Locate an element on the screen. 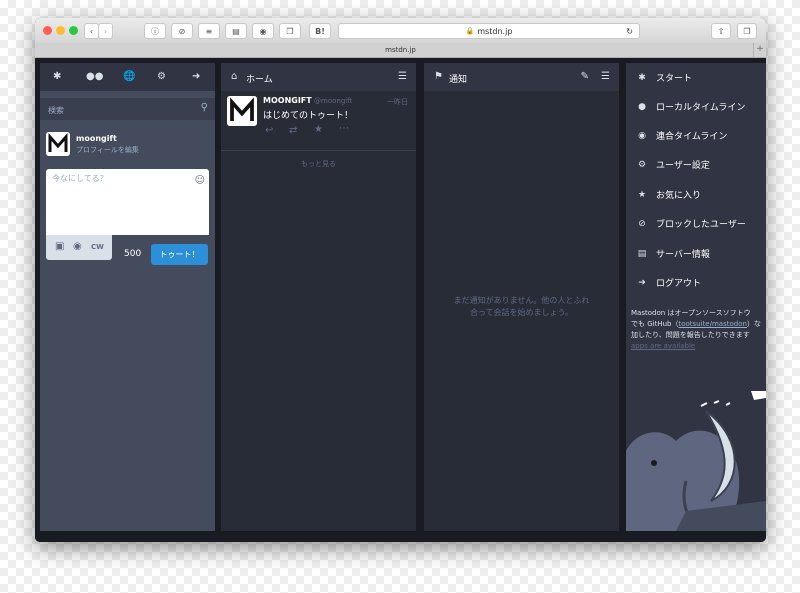  mastodon-mascot-icon is located at coordinates (696, 461).